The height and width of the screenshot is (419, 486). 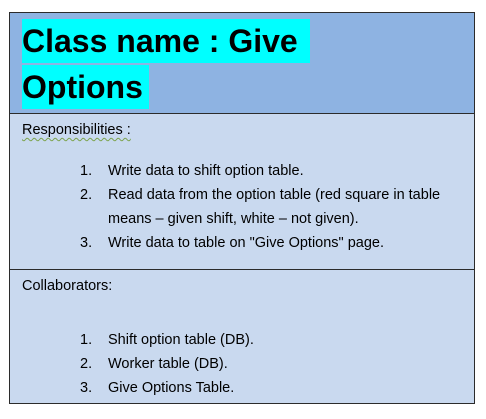 What do you see at coordinates (171, 388) in the screenshot?
I see `list-item-text: Give Options Table.` at bounding box center [171, 388].